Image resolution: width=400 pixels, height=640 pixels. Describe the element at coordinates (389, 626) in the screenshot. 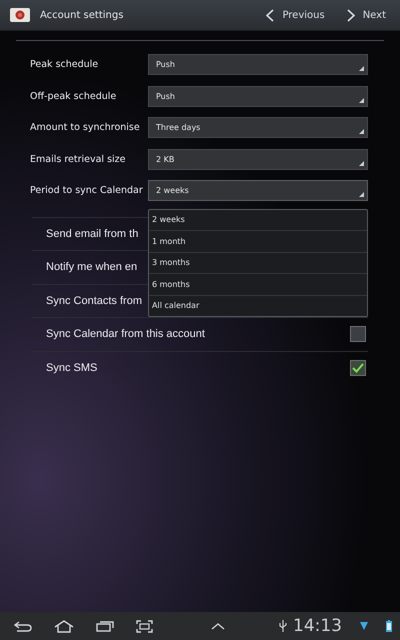

I see `battery-icon` at that location.